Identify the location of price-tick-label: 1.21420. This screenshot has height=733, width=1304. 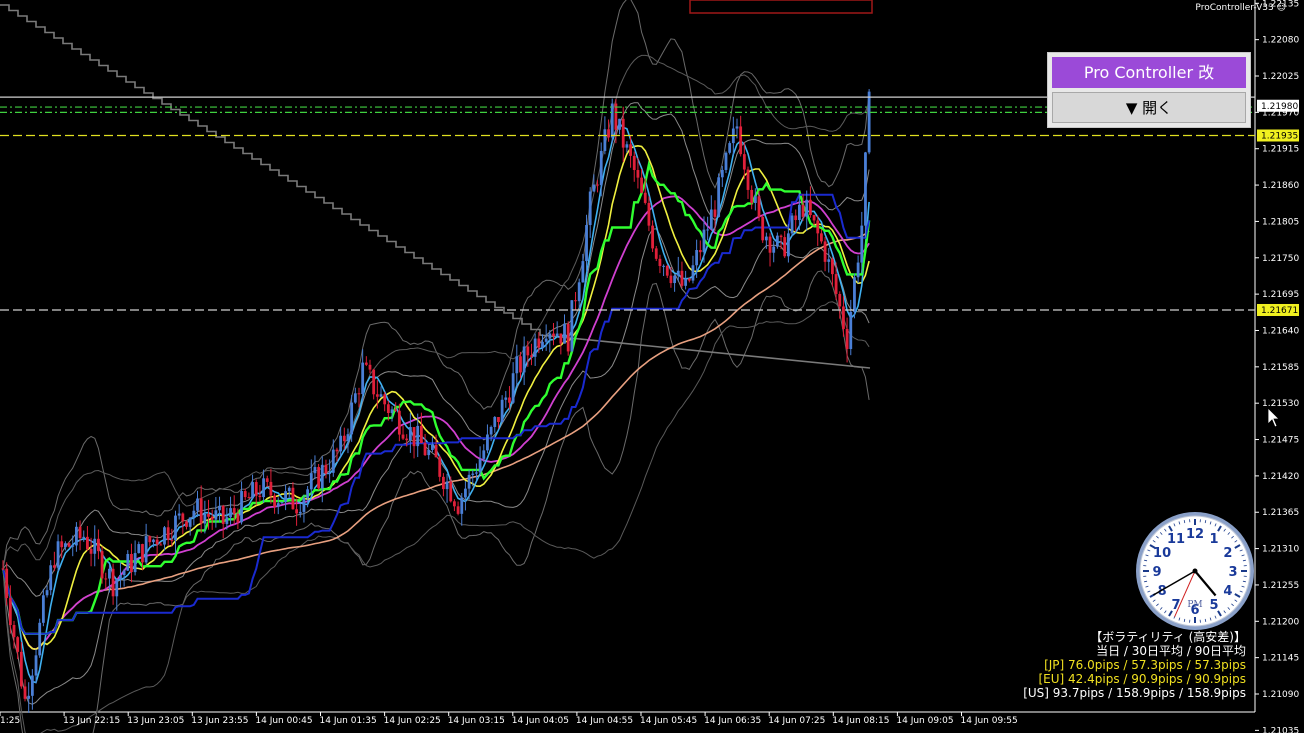
(1280, 477).